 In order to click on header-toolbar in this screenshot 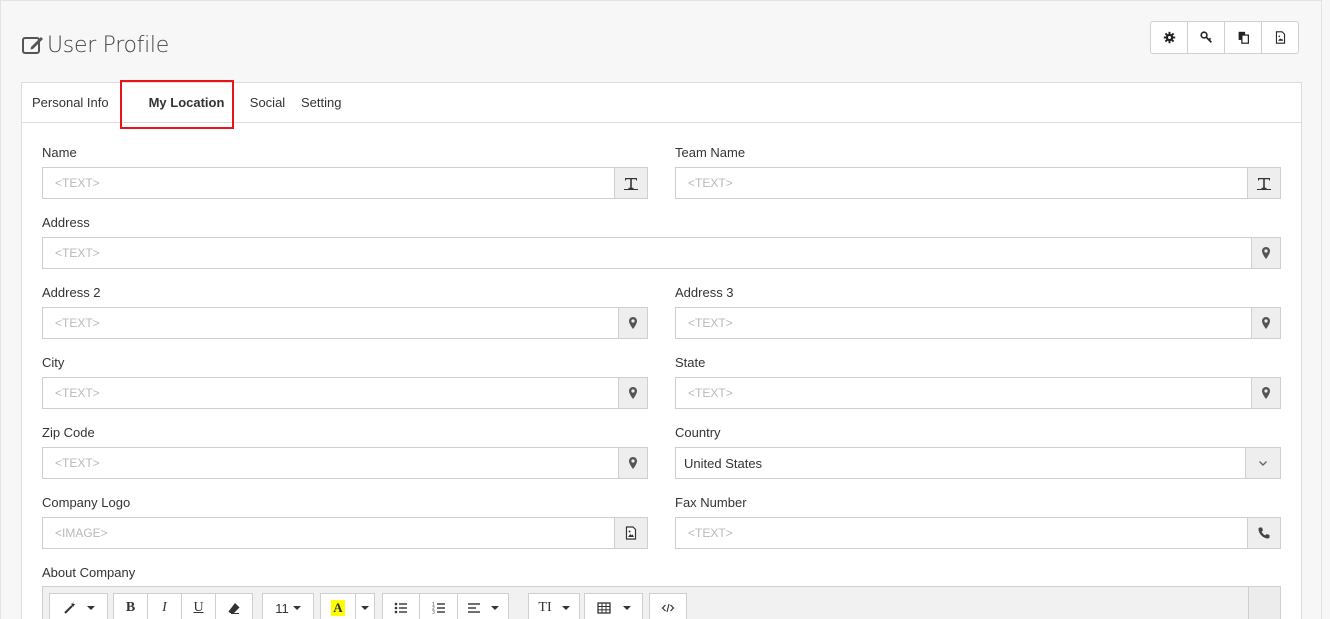, I will do `click(1224, 37)`.